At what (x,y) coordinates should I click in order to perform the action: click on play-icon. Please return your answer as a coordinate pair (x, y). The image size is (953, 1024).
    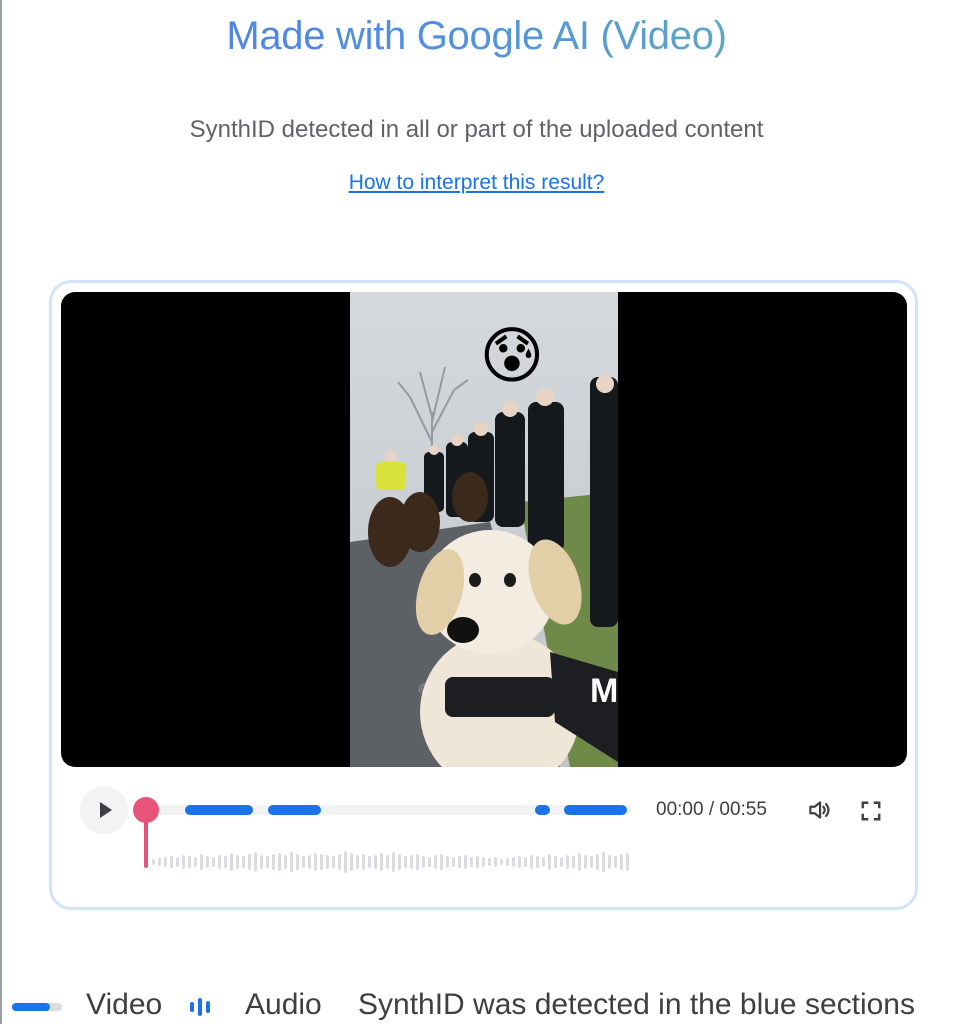
    Looking at the image, I should click on (105, 810).